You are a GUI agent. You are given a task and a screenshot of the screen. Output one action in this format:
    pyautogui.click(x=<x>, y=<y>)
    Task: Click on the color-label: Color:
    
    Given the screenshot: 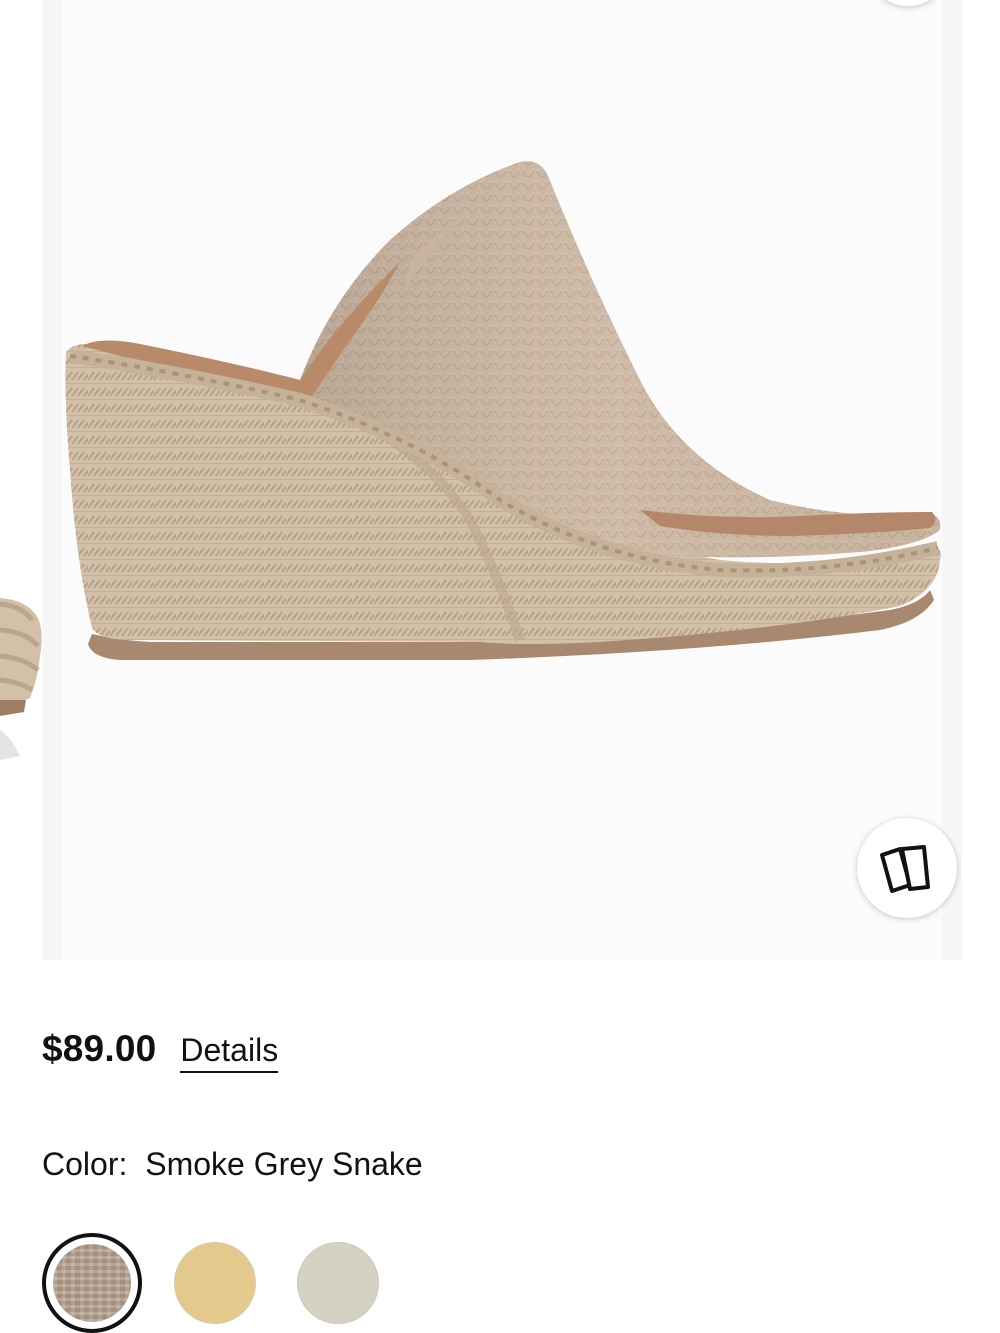 What is the action you would take?
    pyautogui.click(x=85, y=1164)
    